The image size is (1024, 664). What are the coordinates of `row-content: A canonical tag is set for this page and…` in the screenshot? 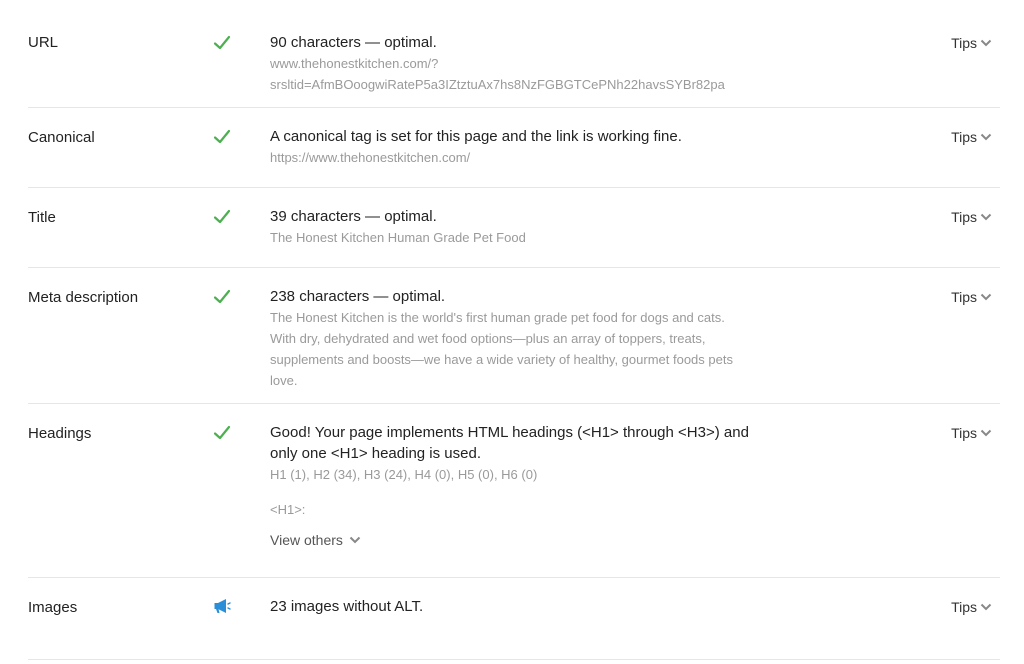 It's located at (520, 147).